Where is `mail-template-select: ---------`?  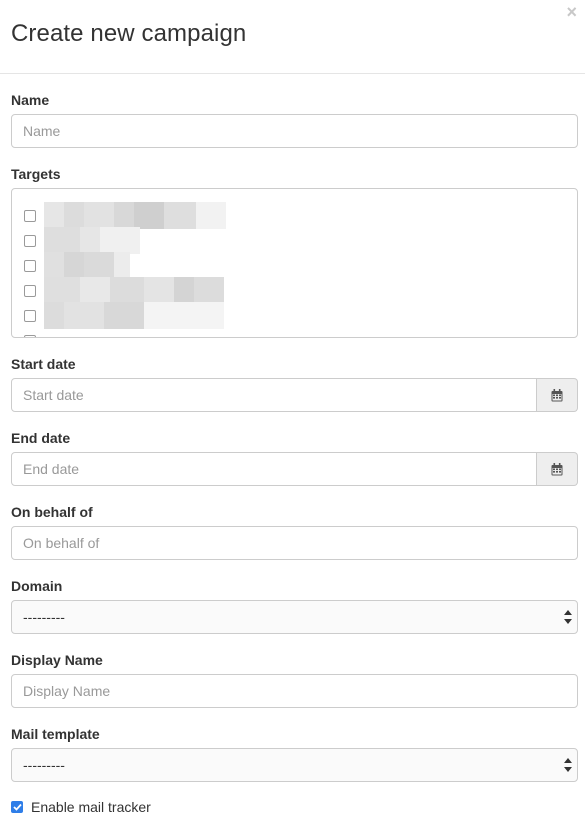 mail-template-select: --------- is located at coordinates (294, 765).